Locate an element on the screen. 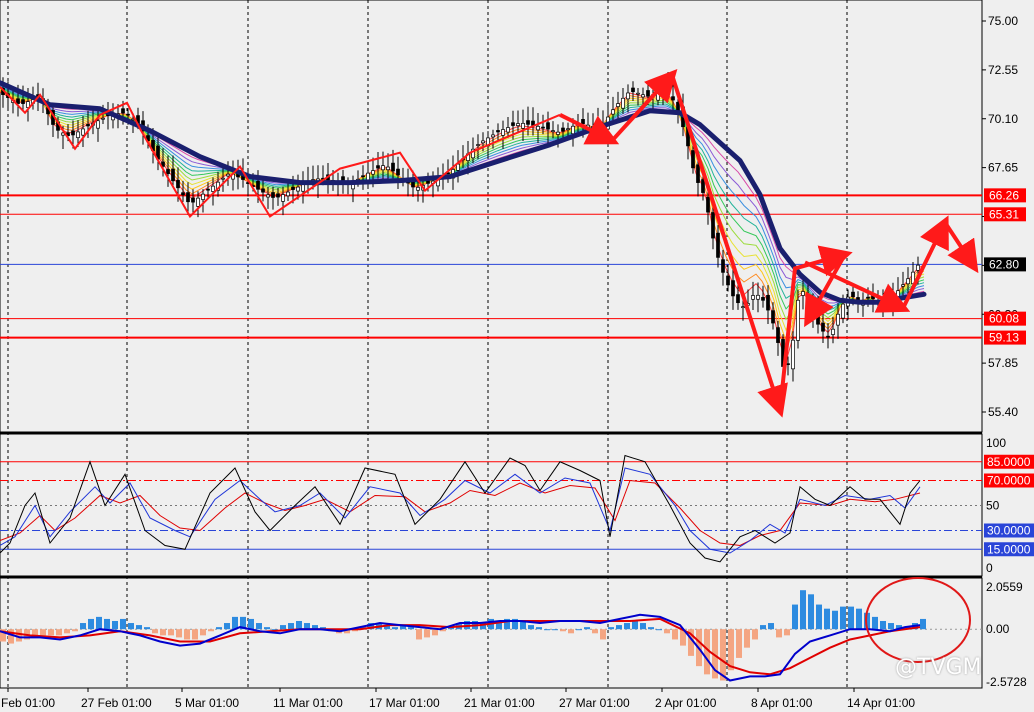  osc-tick-label: 100 is located at coordinates (996, 443).